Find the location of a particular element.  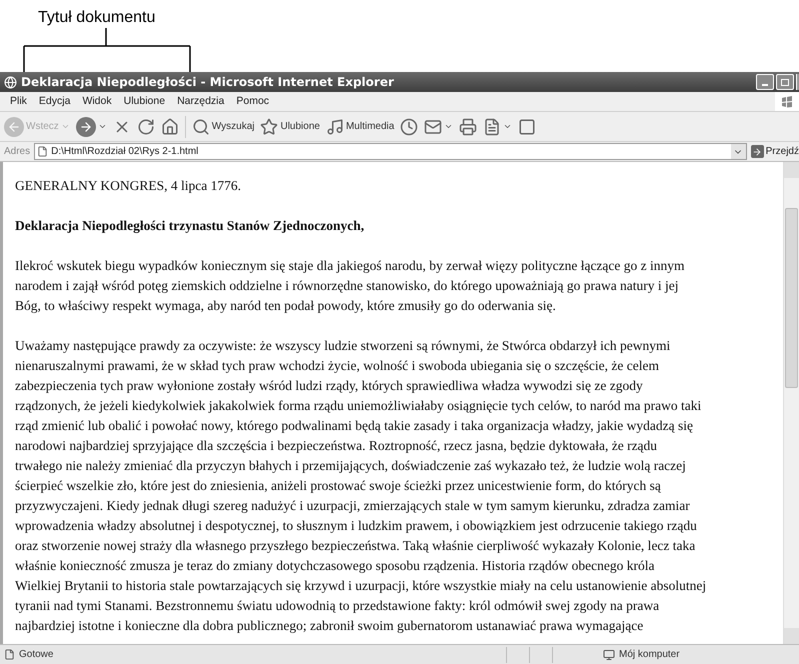

toolbar-button: Multimedia is located at coordinates (360, 127).